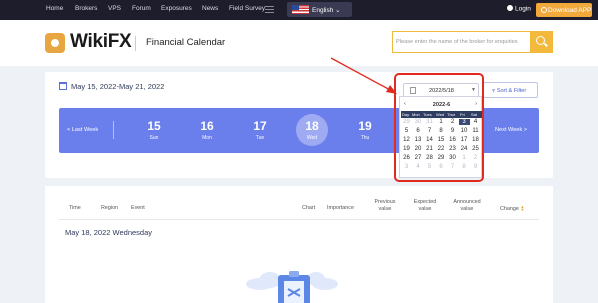 The width and height of the screenshot is (598, 303). I want to click on col-time: Time, so click(75, 208).